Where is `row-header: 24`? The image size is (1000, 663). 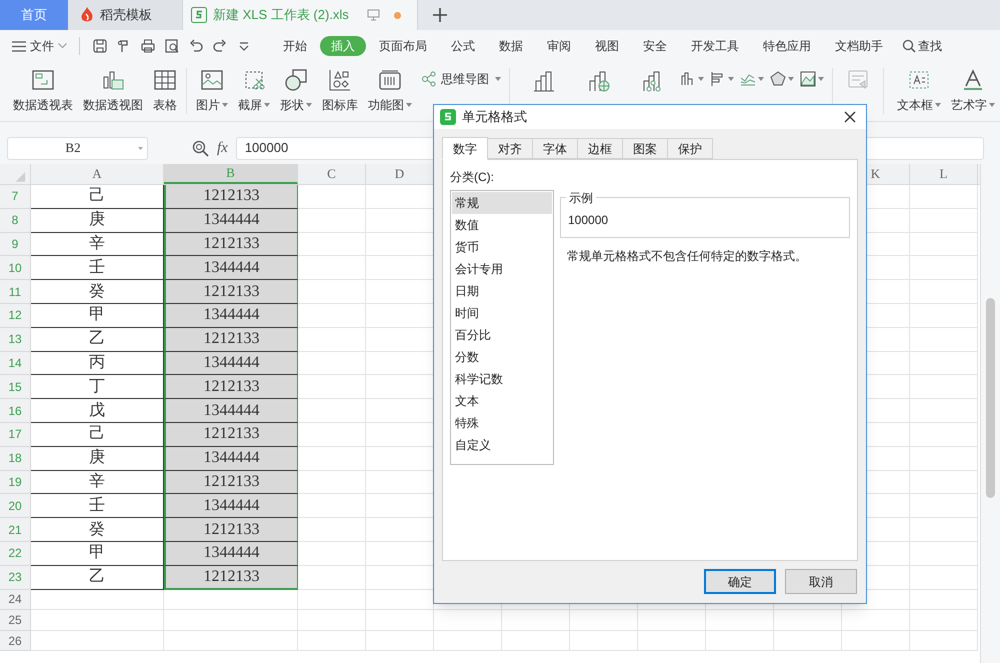
row-header: 24 is located at coordinates (15, 600).